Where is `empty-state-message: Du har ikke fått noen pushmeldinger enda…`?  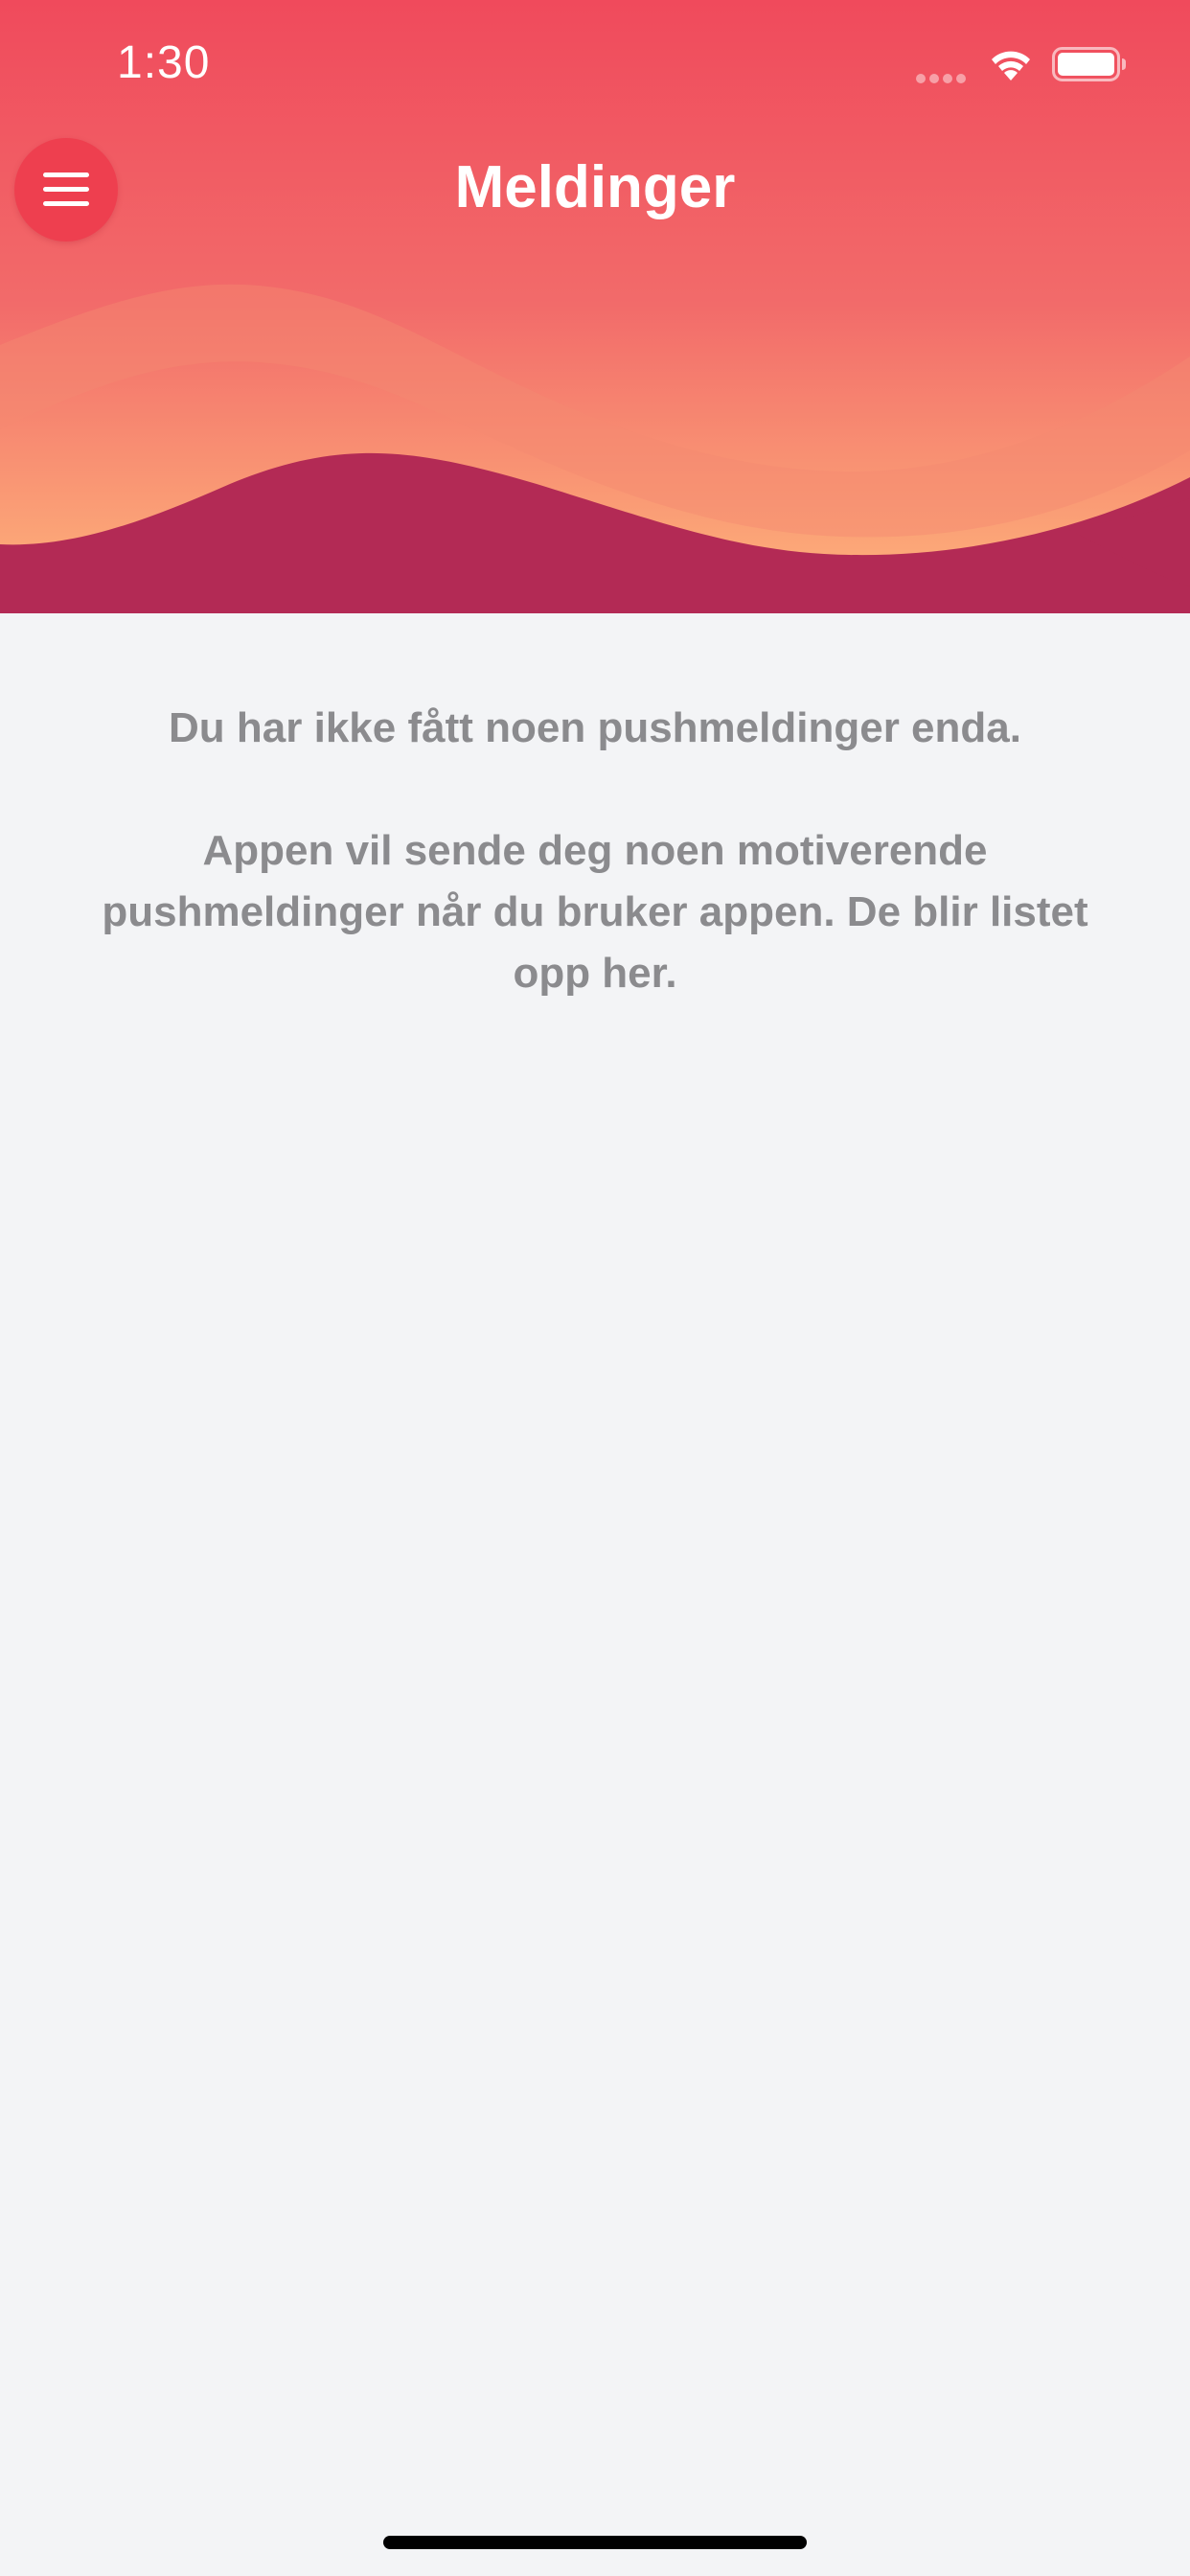 empty-state-message: Du har ikke fått noen pushmeldinger enda… is located at coordinates (595, 727).